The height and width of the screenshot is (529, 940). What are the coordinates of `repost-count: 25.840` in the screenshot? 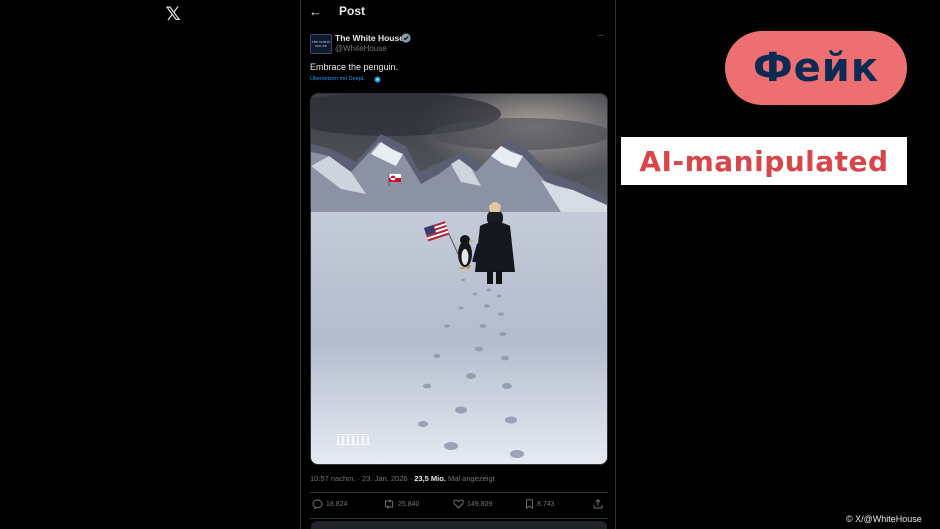 It's located at (409, 504).